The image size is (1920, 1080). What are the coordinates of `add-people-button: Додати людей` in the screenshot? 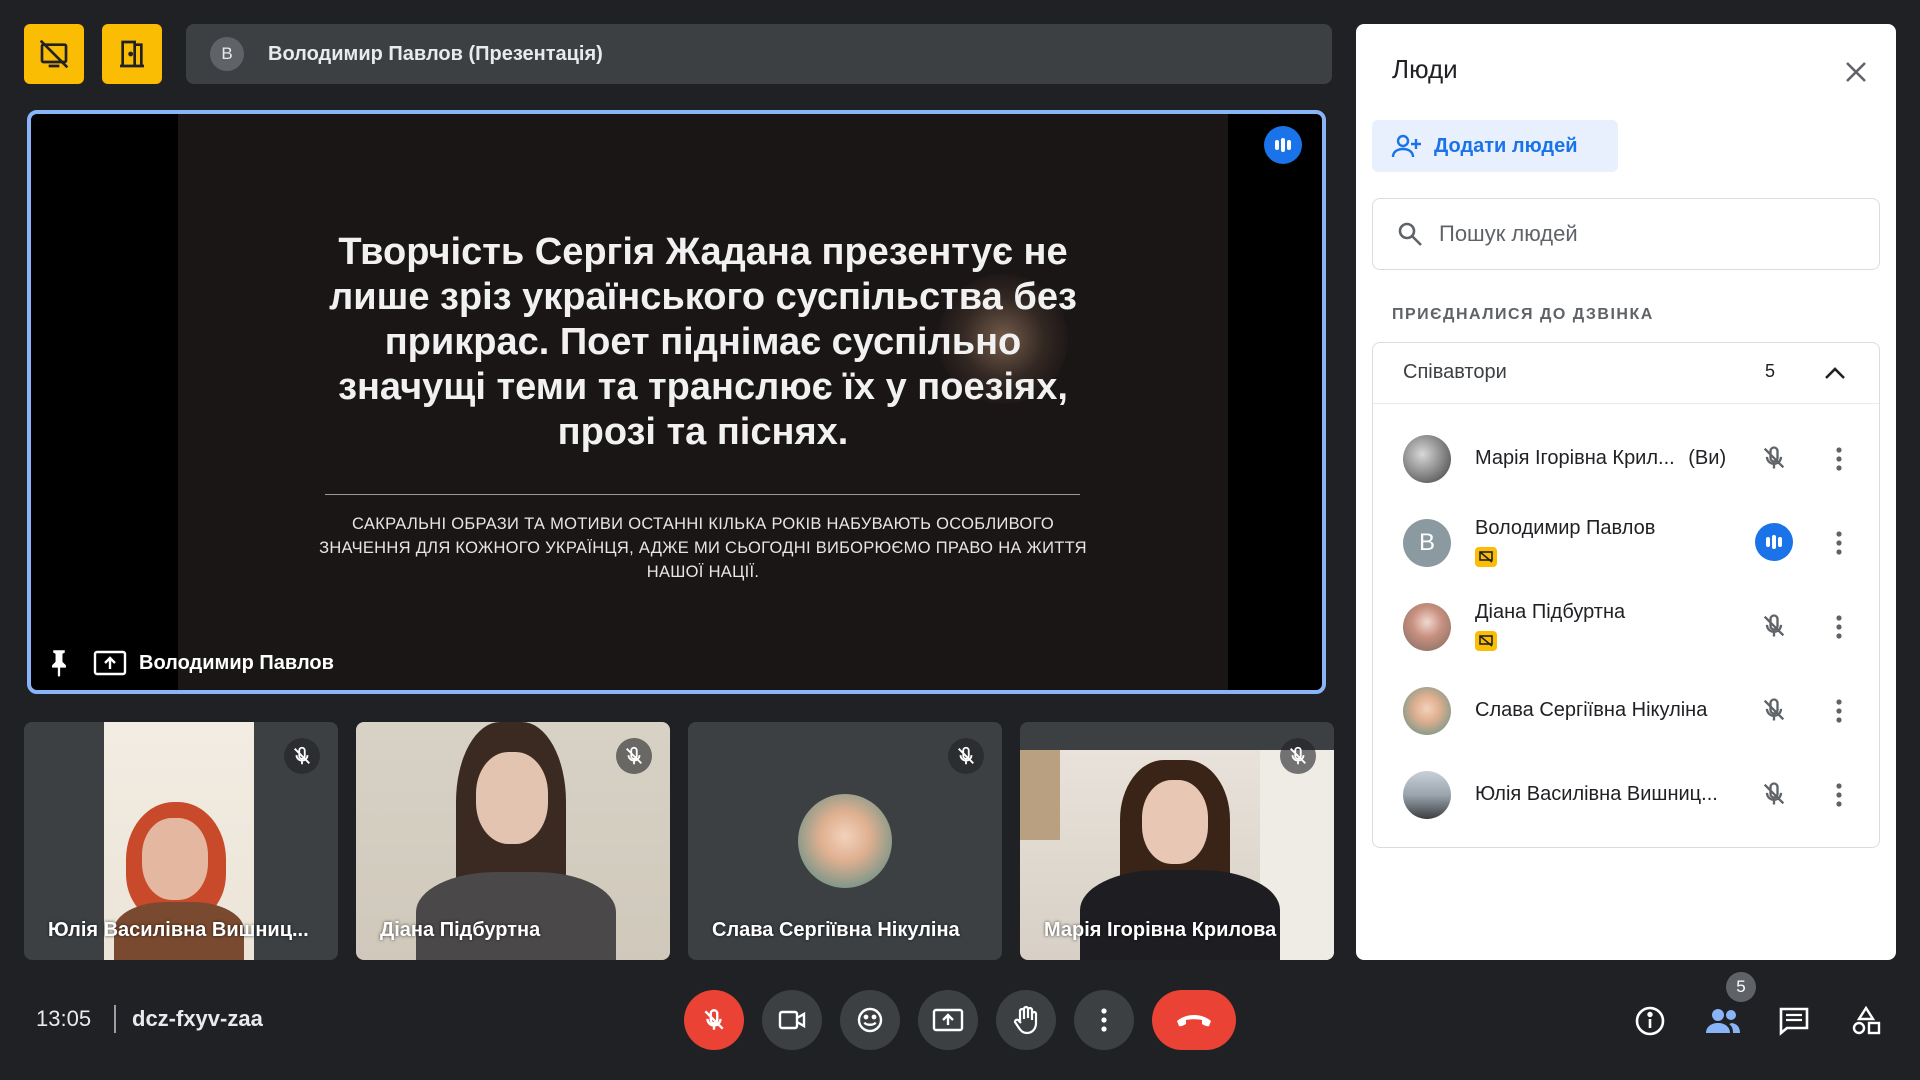 It's located at (1495, 146).